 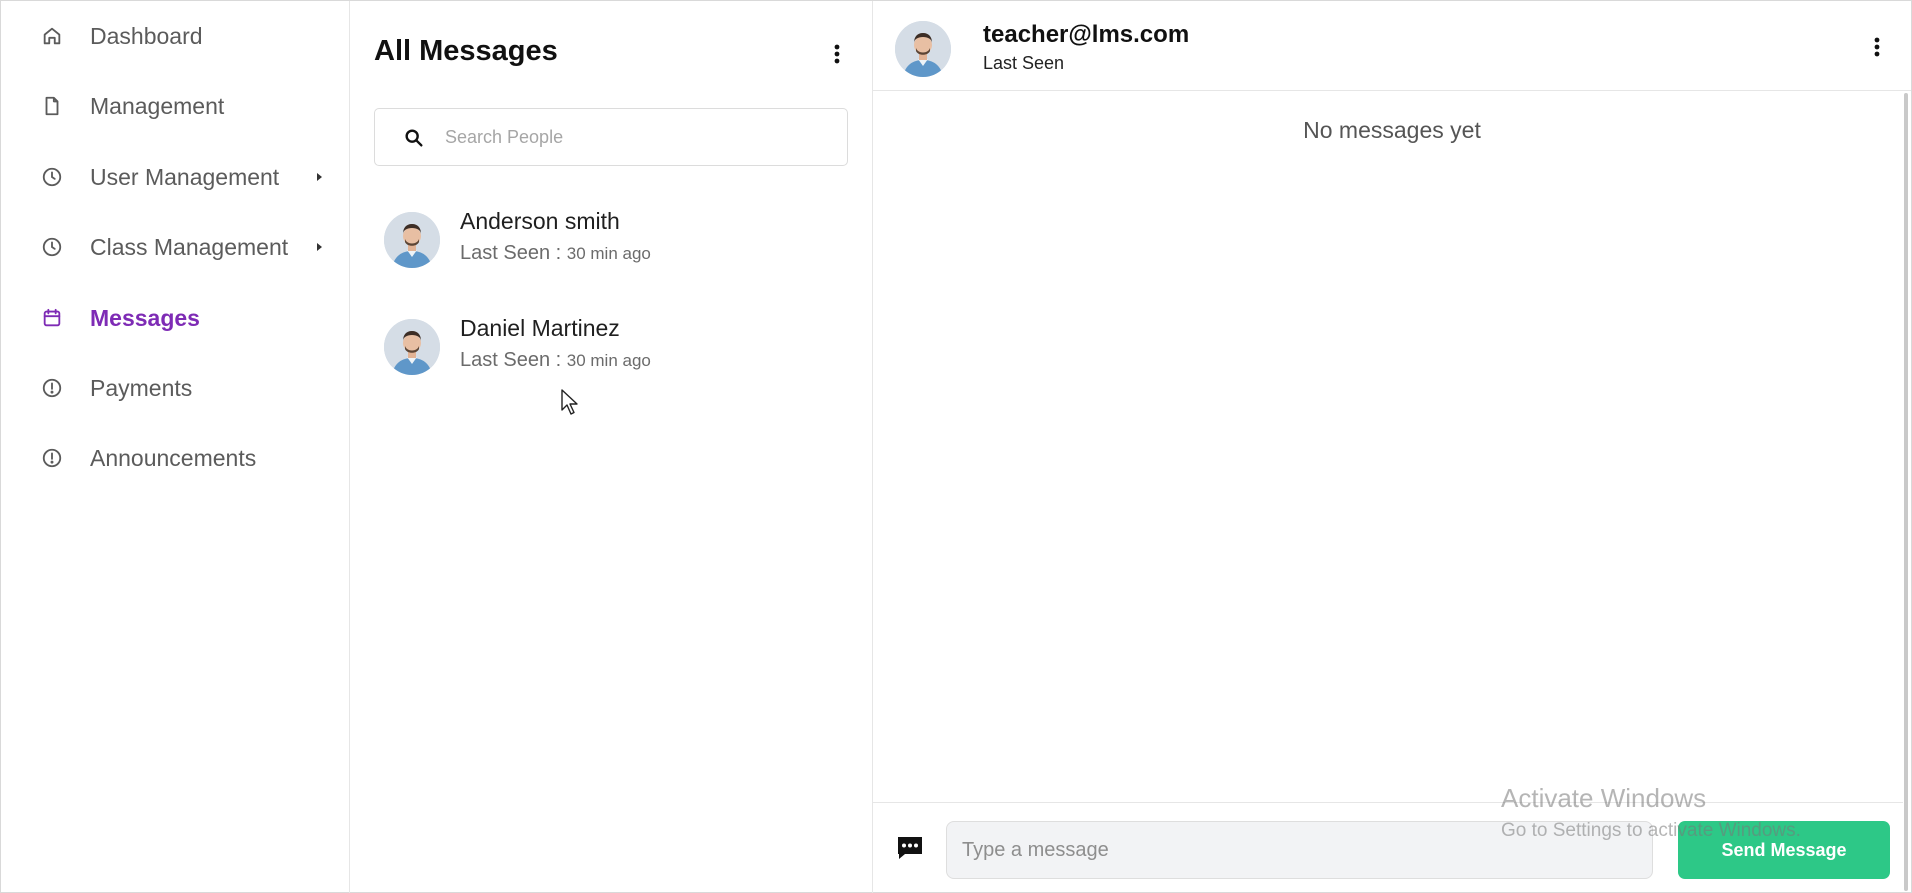 What do you see at coordinates (1086, 34) in the screenshot?
I see `chat-user-name: teacher@lms.com` at bounding box center [1086, 34].